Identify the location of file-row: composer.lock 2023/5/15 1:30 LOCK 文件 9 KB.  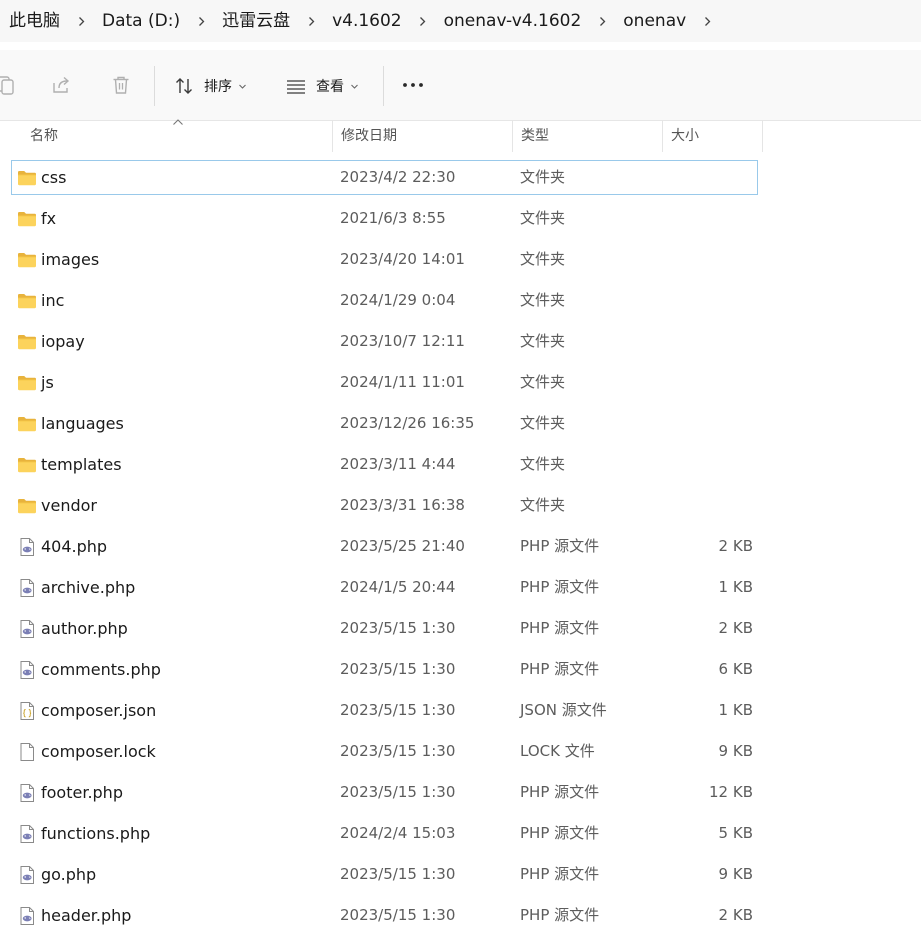
(384, 751).